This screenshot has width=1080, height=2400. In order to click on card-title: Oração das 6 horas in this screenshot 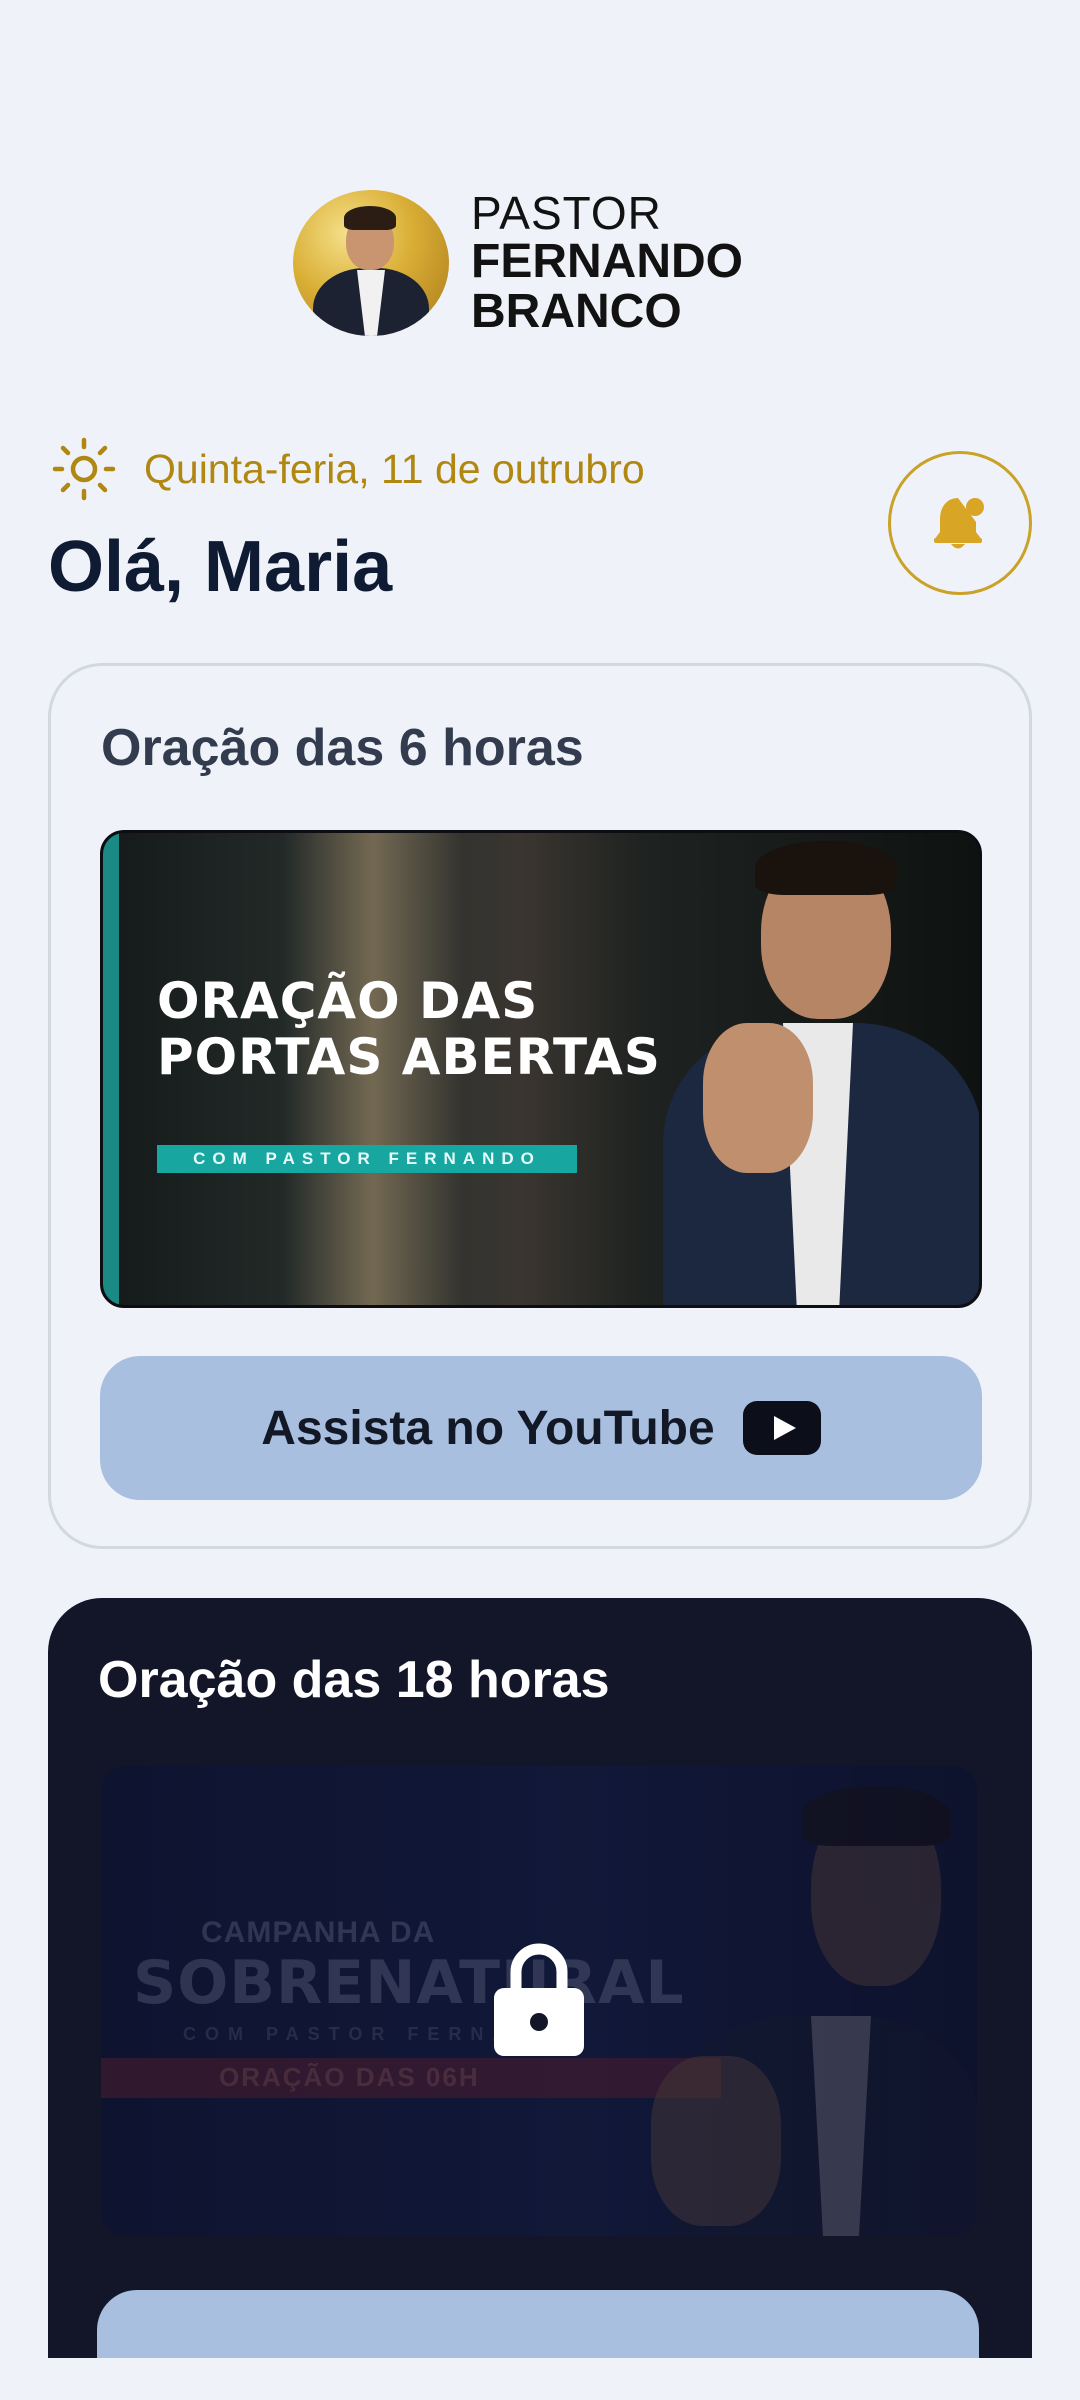, I will do `click(342, 748)`.